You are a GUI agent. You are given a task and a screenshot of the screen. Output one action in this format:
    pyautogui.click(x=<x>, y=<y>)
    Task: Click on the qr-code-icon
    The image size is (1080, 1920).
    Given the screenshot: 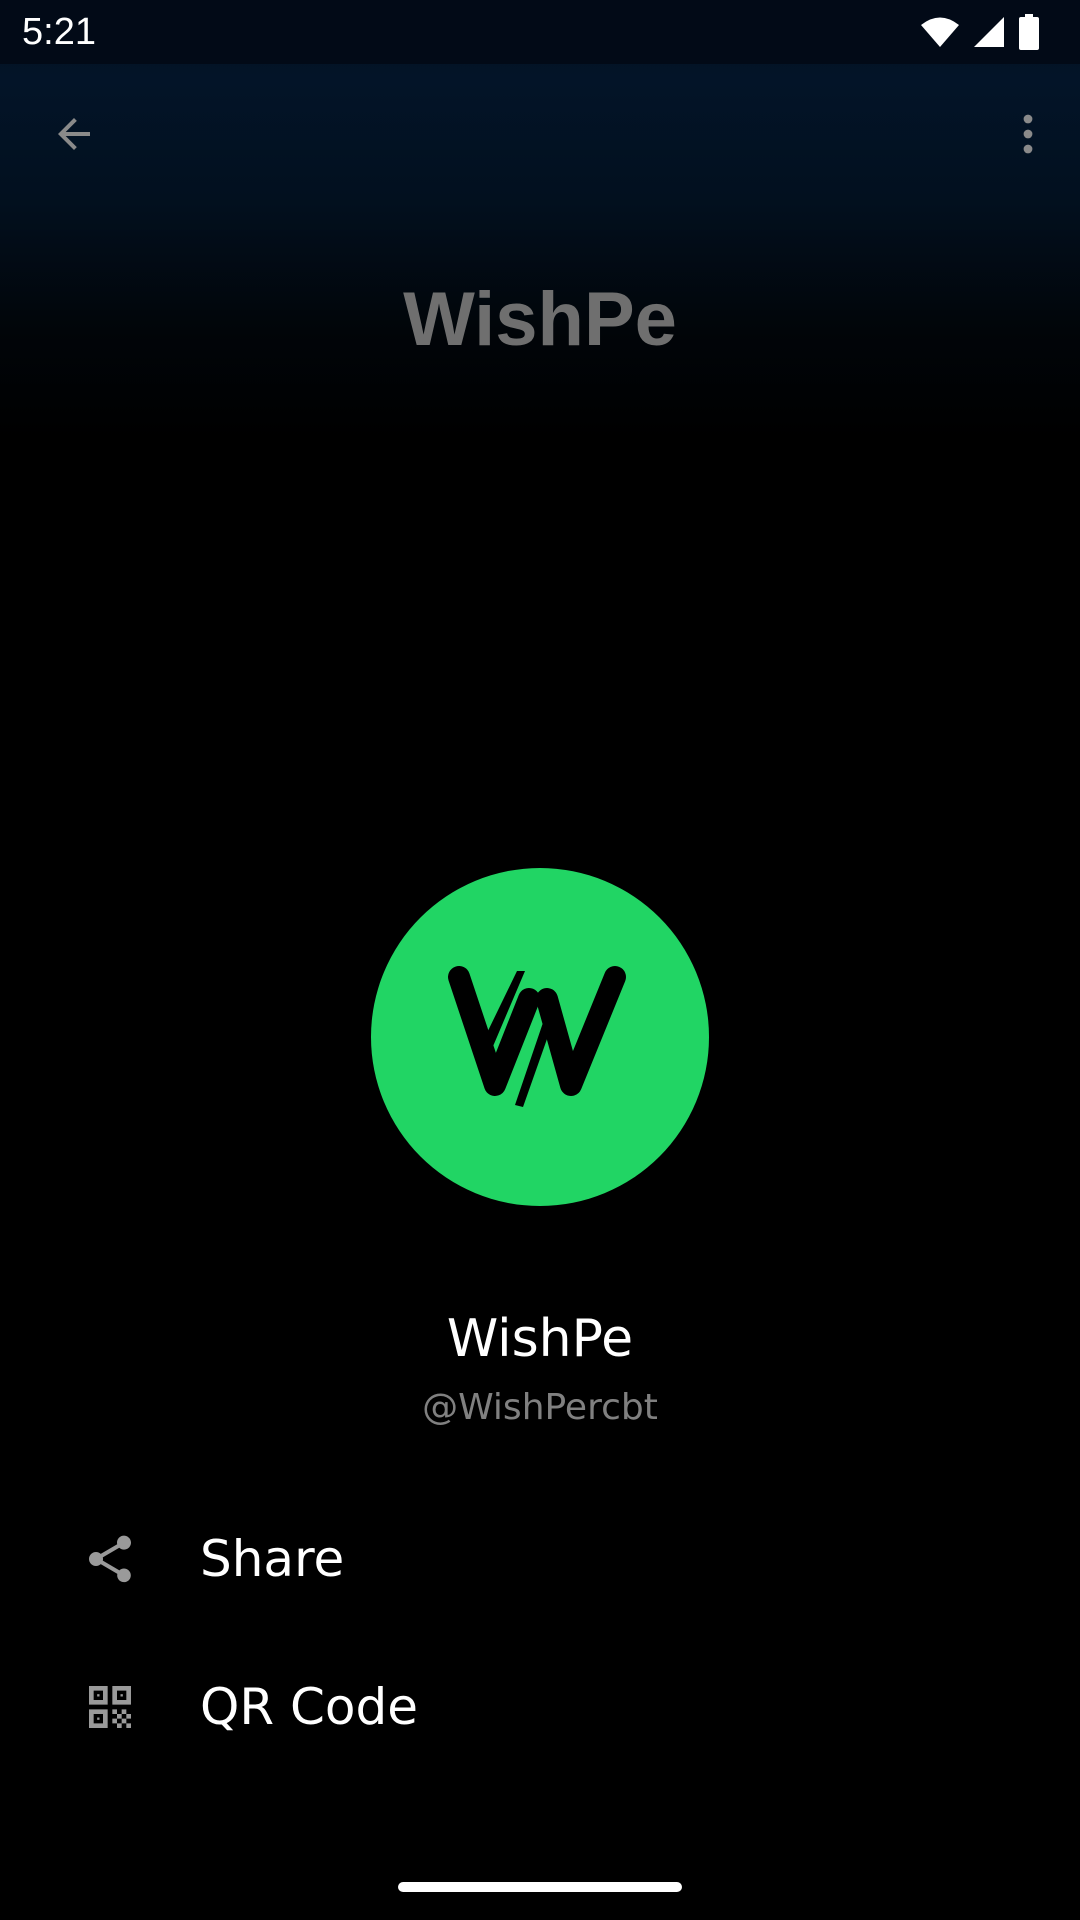 What is the action you would take?
    pyautogui.click(x=110, y=1707)
    